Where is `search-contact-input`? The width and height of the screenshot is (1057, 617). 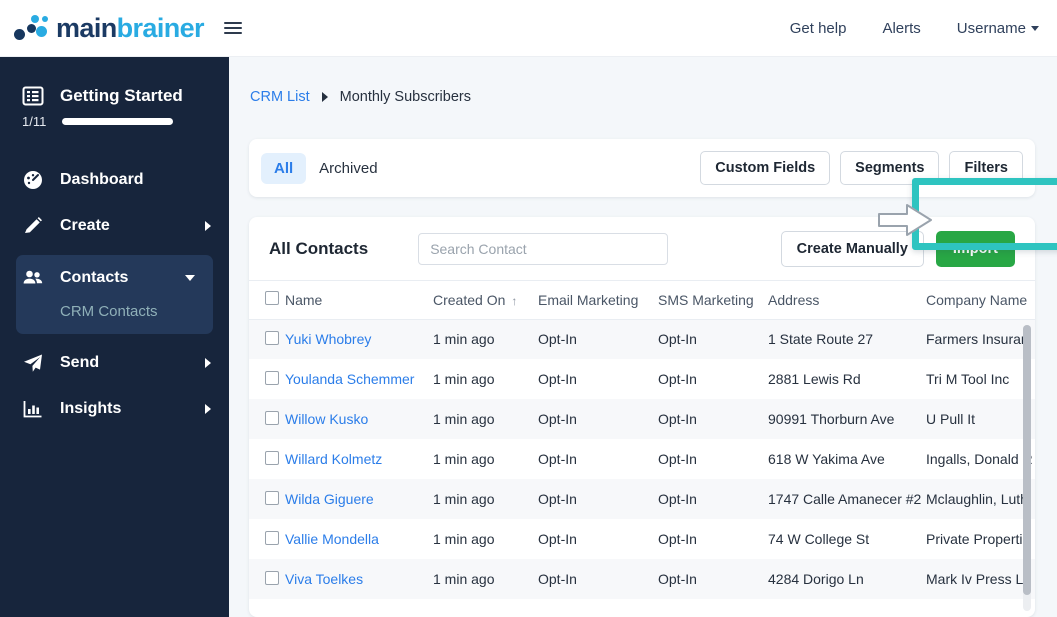
search-contact-input is located at coordinates (543, 248).